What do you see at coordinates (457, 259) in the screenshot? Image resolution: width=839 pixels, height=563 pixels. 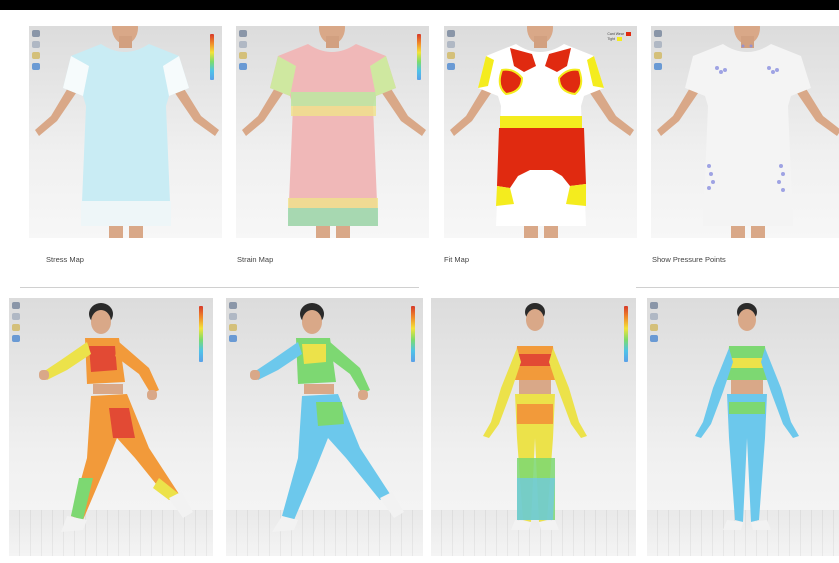 I see `caption-fit-map: Fit Map` at bounding box center [457, 259].